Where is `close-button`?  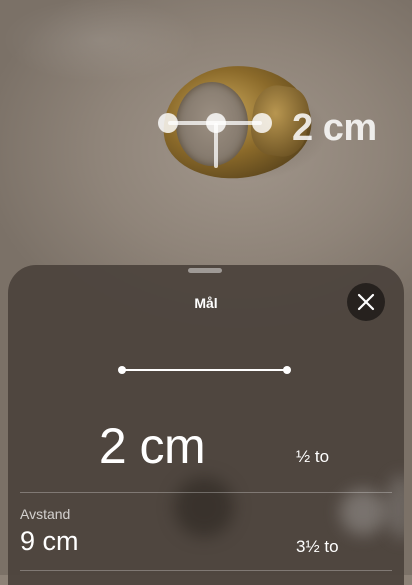
close-button is located at coordinates (366, 302).